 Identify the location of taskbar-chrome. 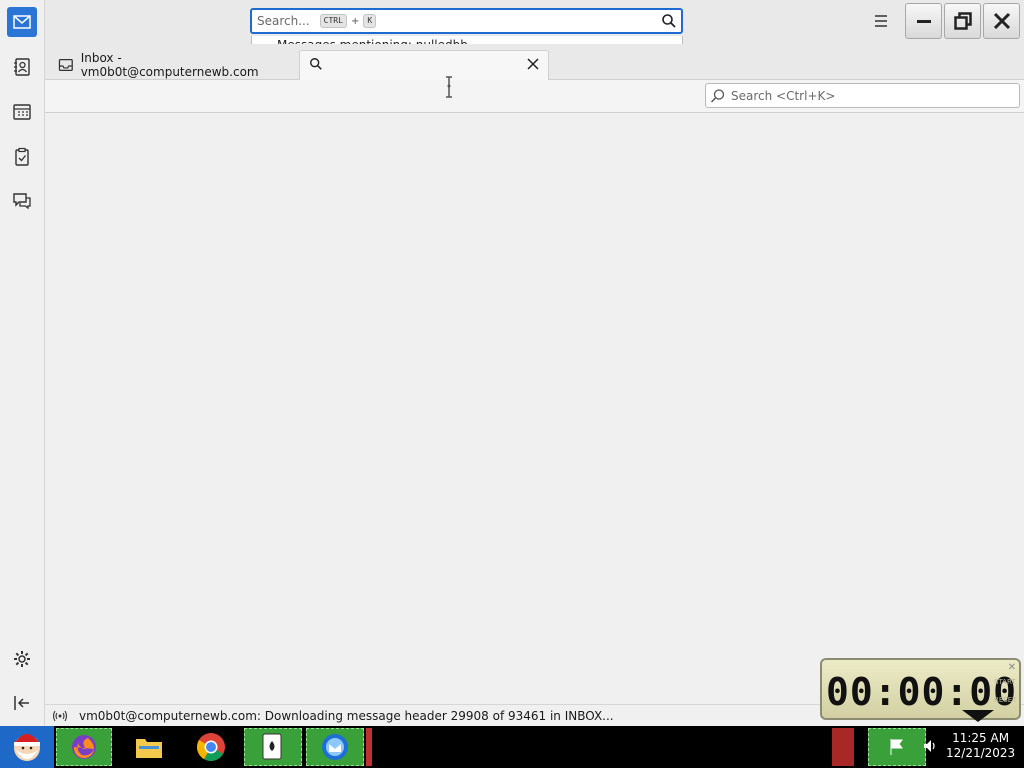
(211, 747).